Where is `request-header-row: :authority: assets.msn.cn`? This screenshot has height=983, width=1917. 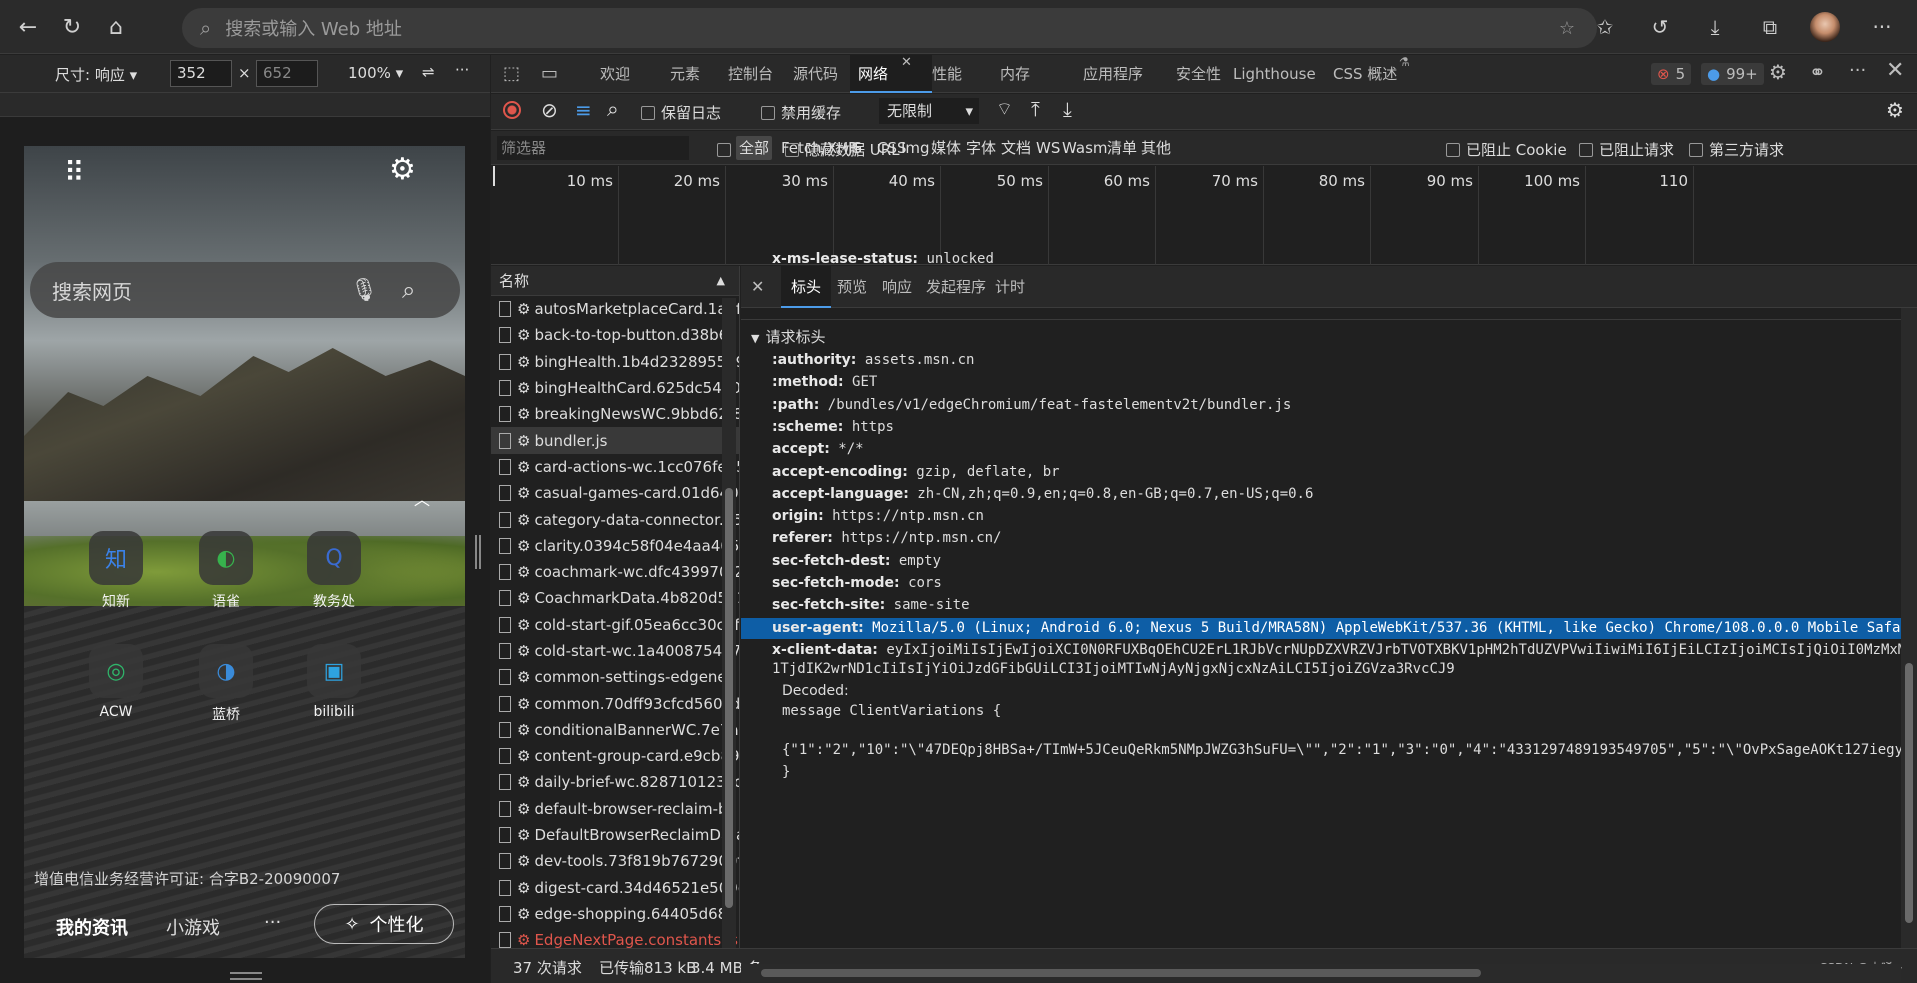
request-header-row: :authority: assets.msn.cn is located at coordinates (873, 360).